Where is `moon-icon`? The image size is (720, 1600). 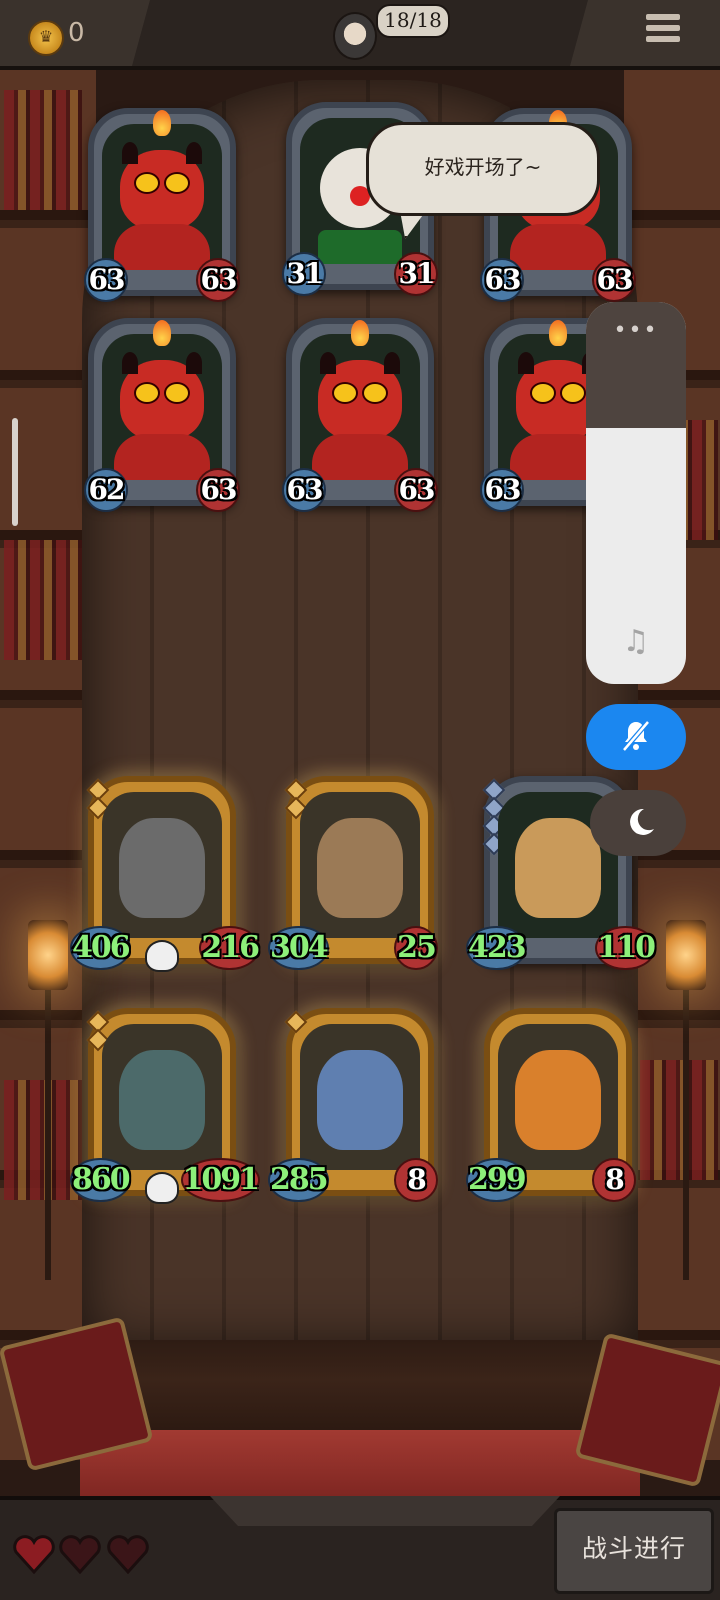 moon-icon is located at coordinates (642, 821).